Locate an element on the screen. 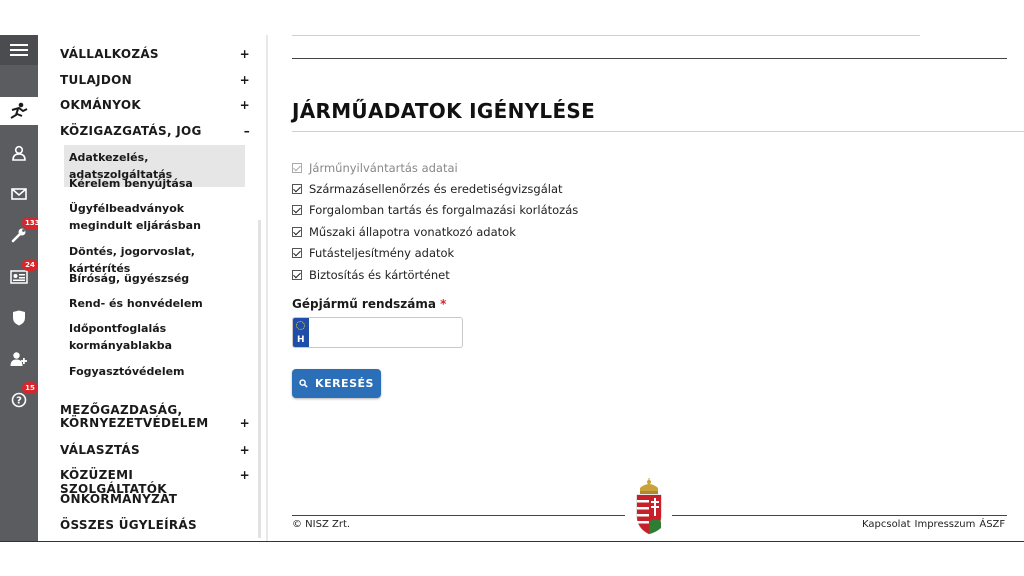 This screenshot has width=1024, height=576. footer-rule-right is located at coordinates (839, 515).